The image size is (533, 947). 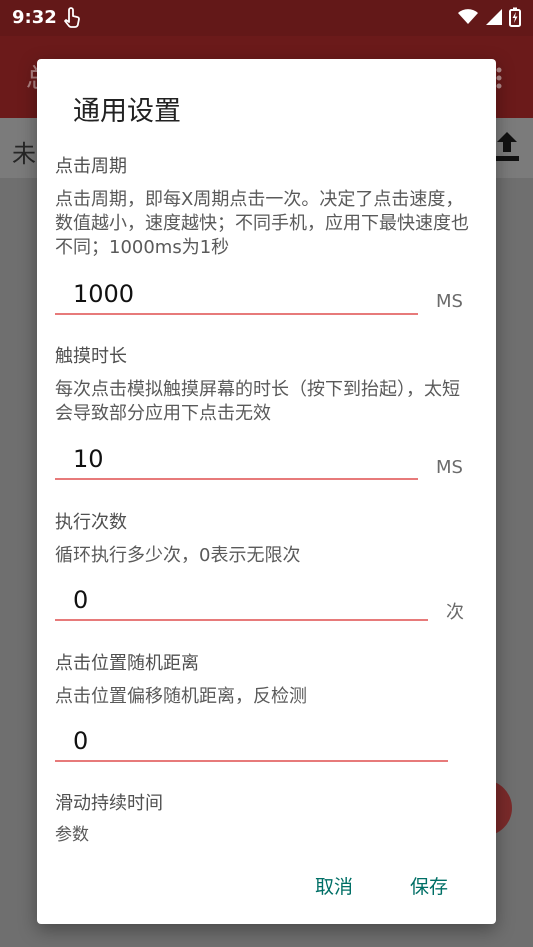 I want to click on random-offset-input: 0, so click(x=251, y=742).